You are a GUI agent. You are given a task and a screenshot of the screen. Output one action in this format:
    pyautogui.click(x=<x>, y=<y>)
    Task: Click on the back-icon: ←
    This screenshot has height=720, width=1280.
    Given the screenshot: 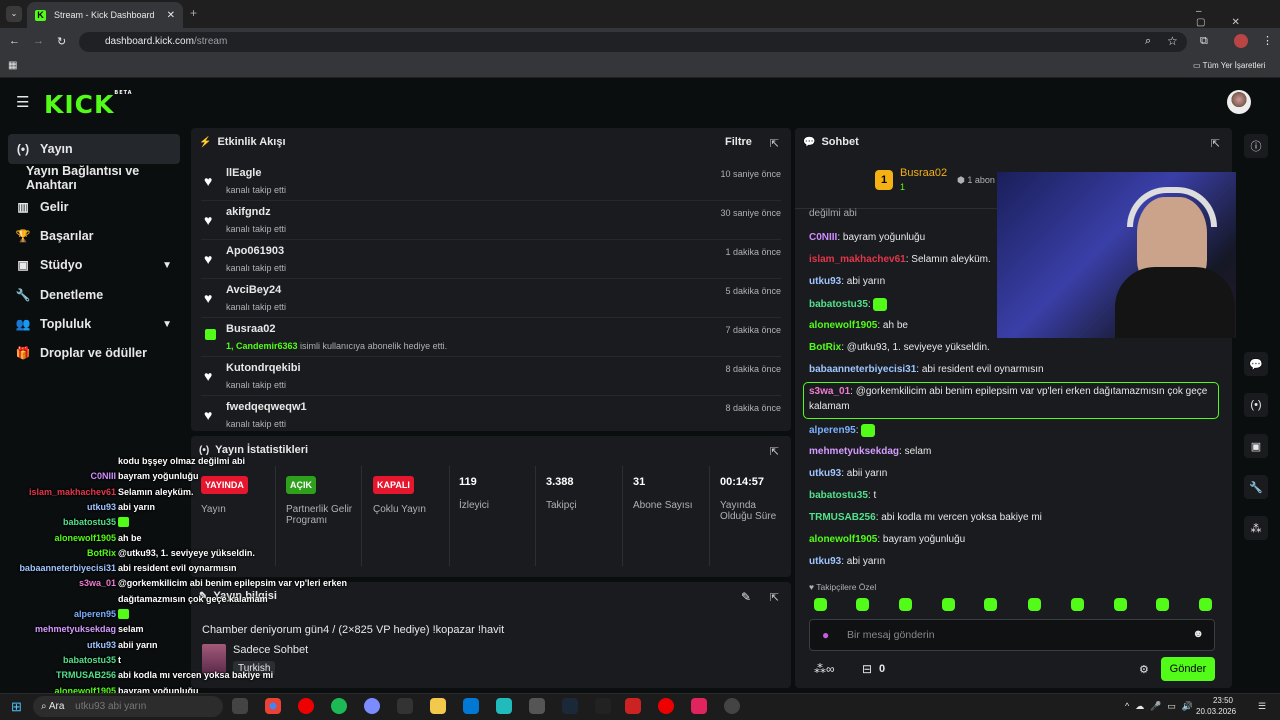 What is the action you would take?
    pyautogui.click(x=14, y=41)
    